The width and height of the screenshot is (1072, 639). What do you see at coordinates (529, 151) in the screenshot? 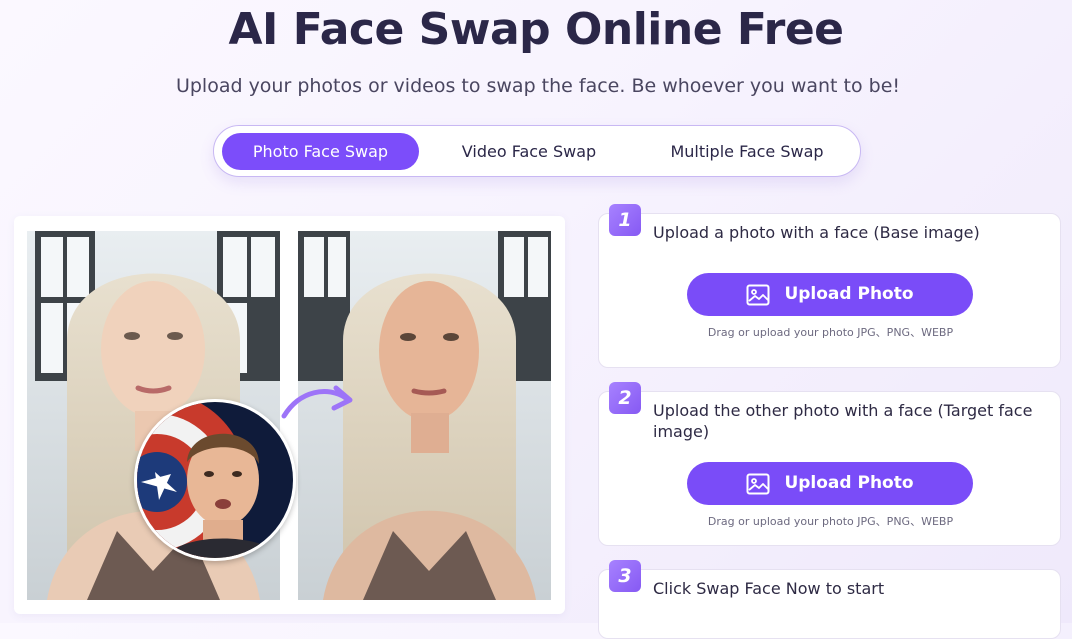
I see `tab-video-face-swap: Video Face Swap` at bounding box center [529, 151].